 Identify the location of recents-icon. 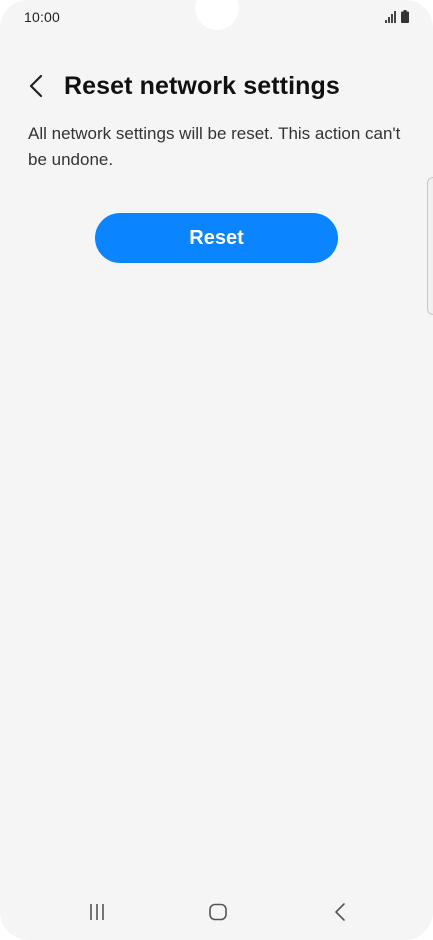
(97, 912).